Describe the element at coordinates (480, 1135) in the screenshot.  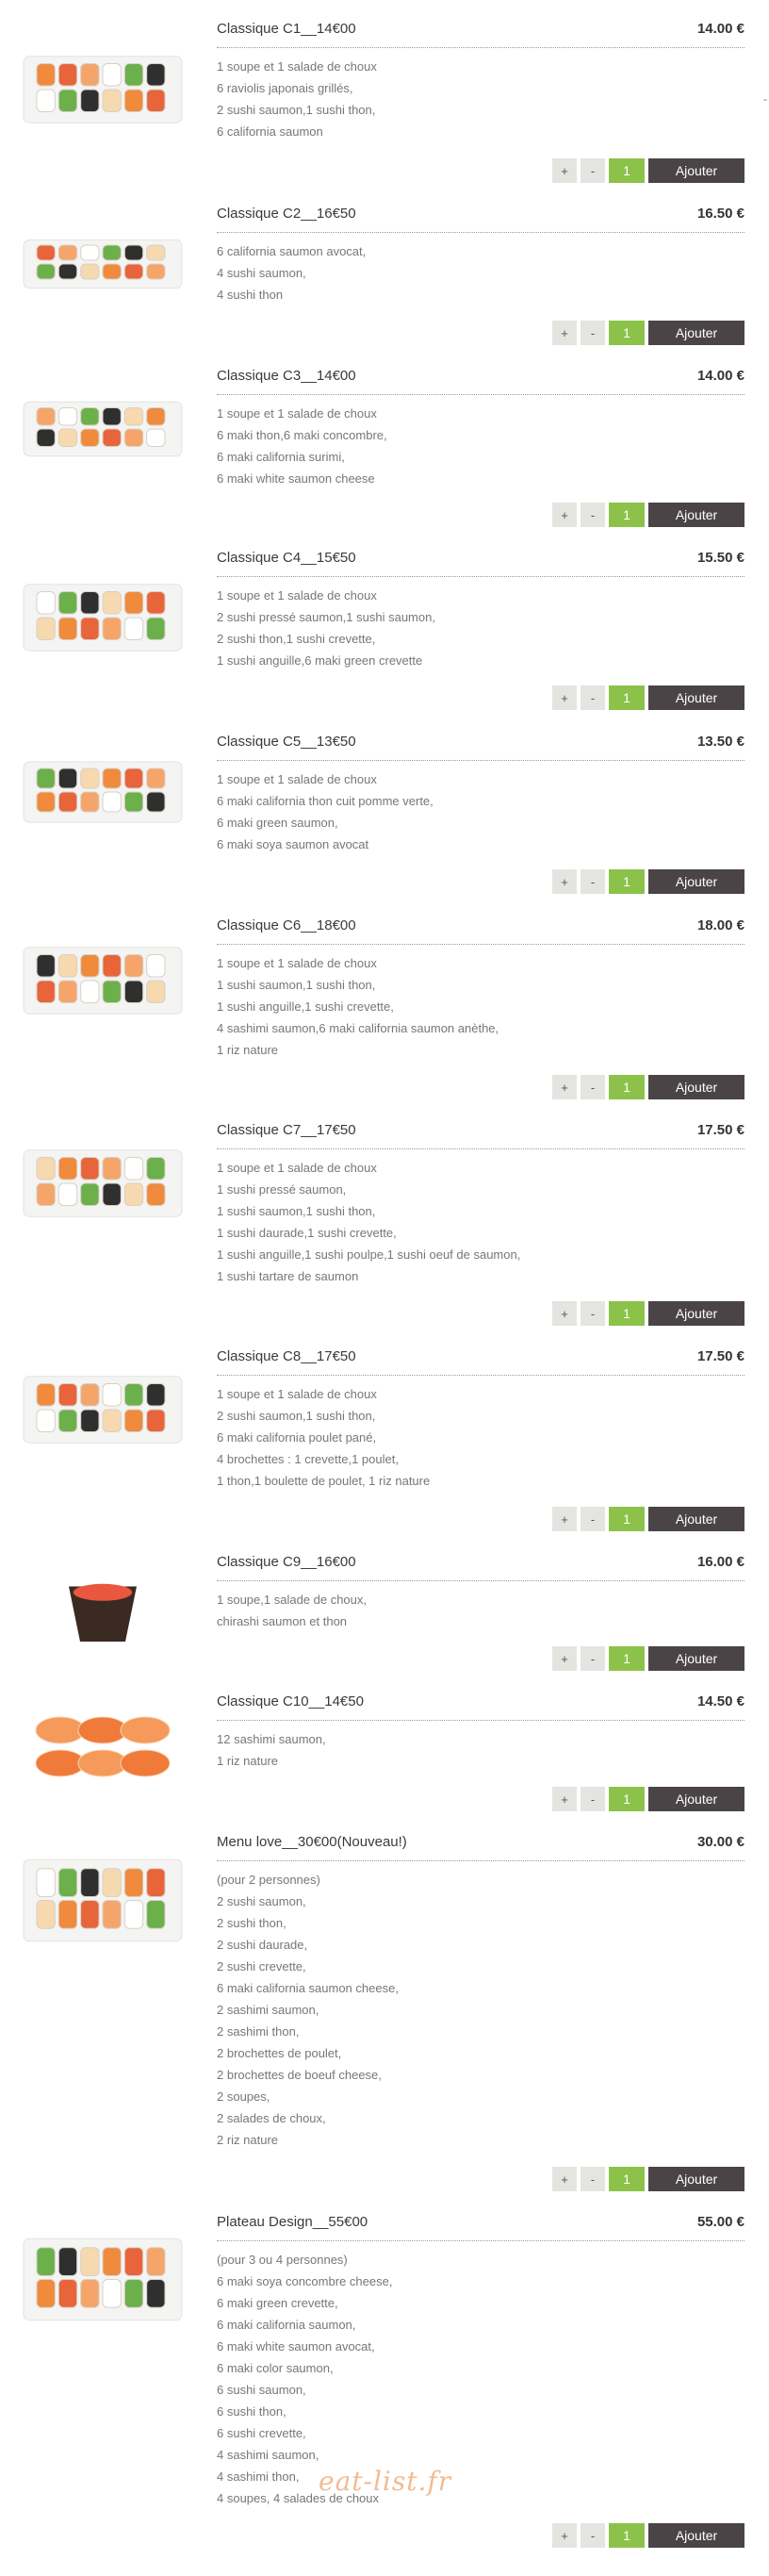
I see `item-header: Classique C7__17€50 17.50 €` at that location.